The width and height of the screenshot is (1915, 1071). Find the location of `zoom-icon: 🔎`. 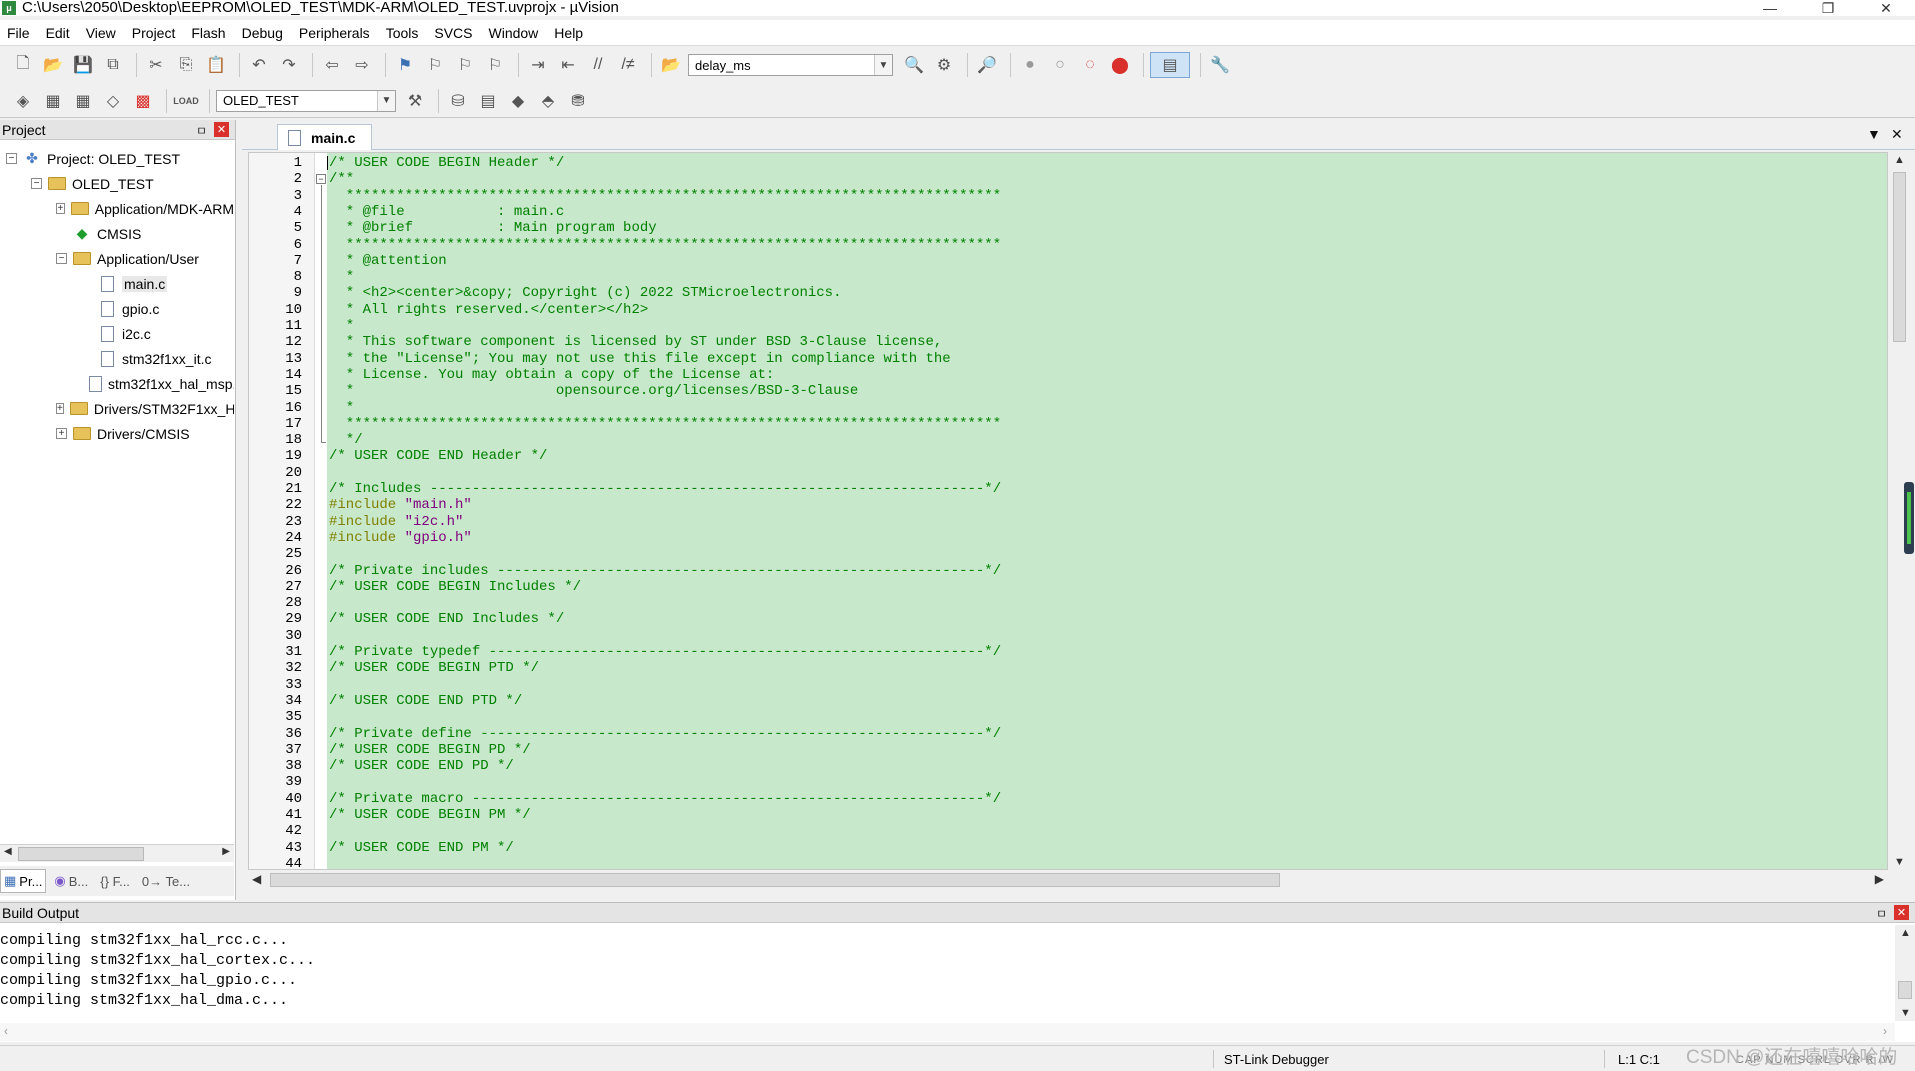

zoom-icon: 🔎 is located at coordinates (987, 65).